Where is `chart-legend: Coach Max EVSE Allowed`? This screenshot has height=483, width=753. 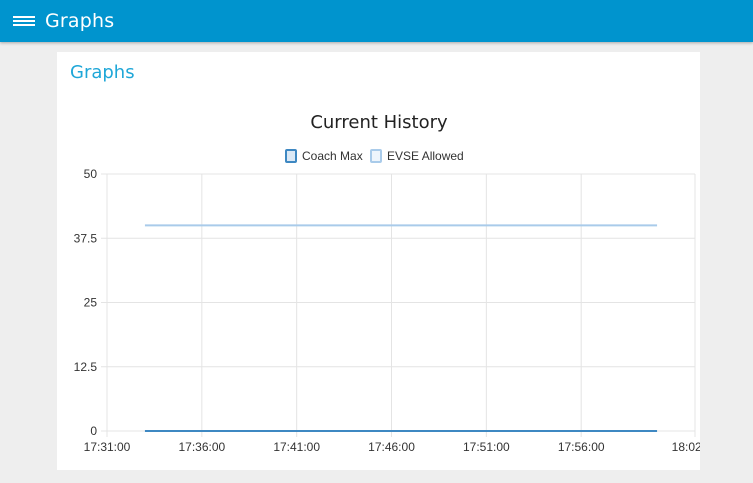 chart-legend: Coach Max EVSE Allowed is located at coordinates (374, 156).